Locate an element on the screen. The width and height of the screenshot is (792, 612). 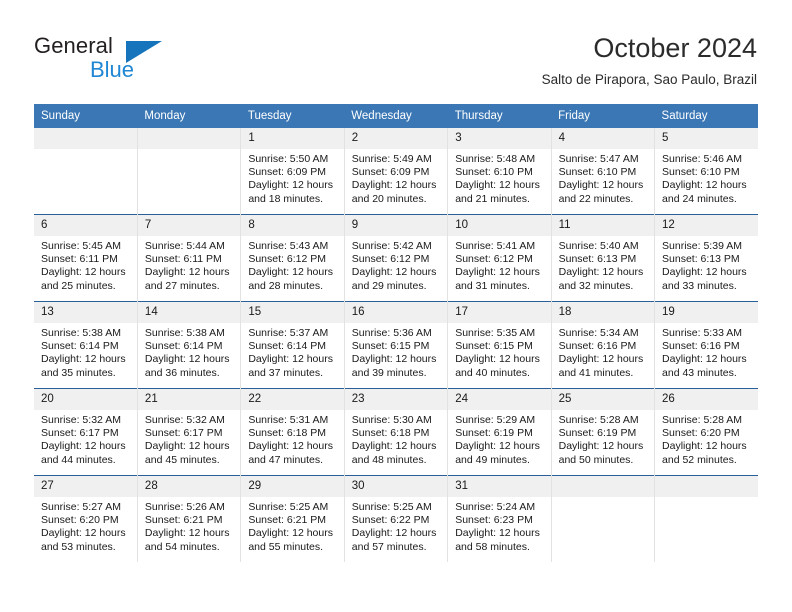
day-detail-line: Sunrise: 5:34 AM is located at coordinates (598, 333).